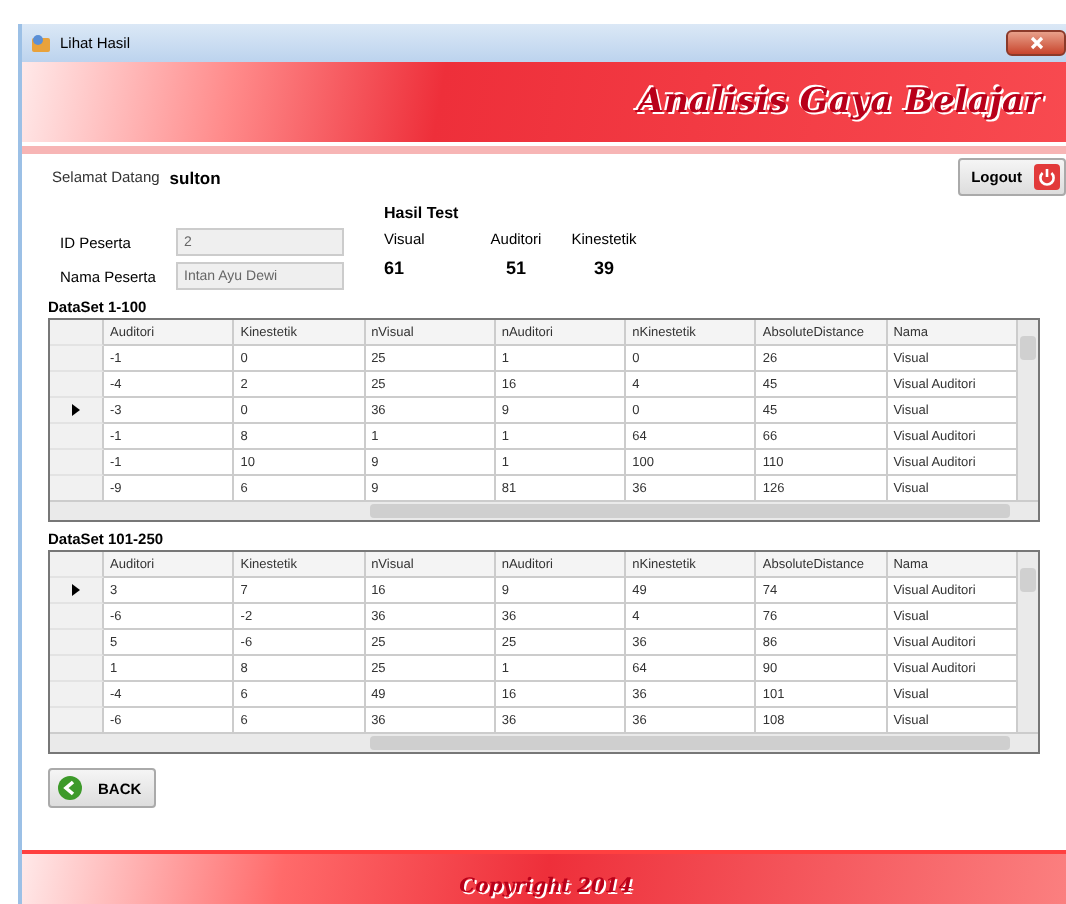 The width and height of the screenshot is (1066, 904). I want to click on section-title: Hasil Test, so click(422, 213).